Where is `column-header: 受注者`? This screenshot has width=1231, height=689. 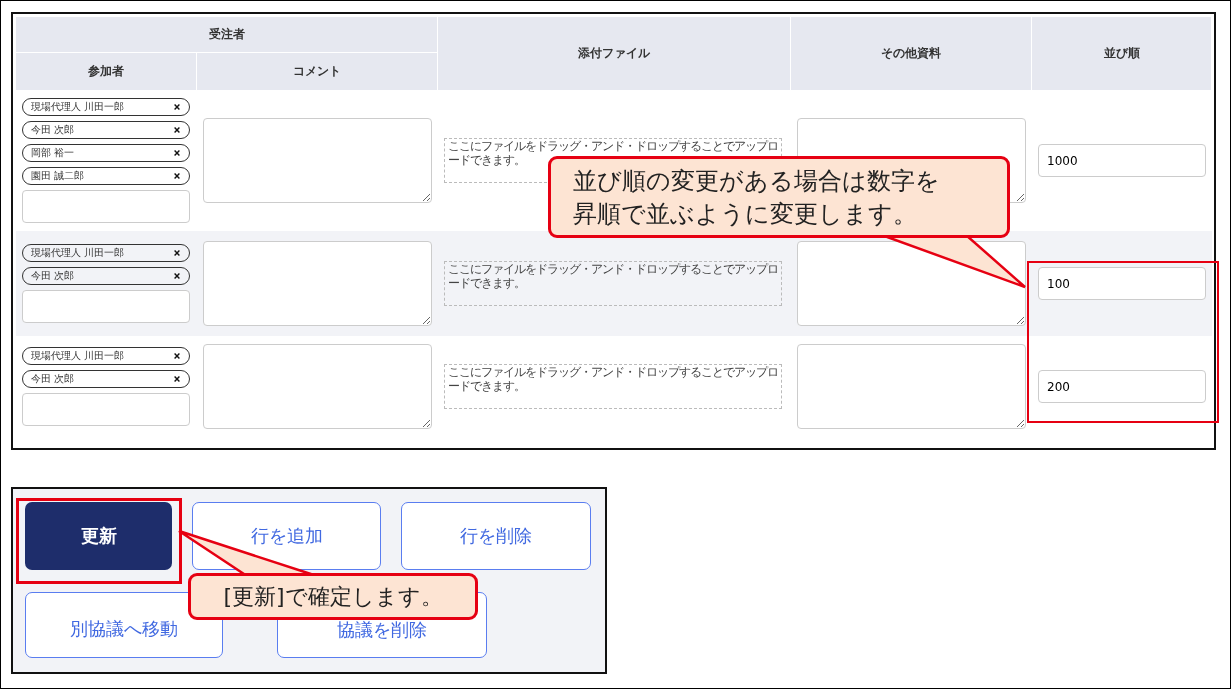
column-header: 受注者 is located at coordinates (227, 35).